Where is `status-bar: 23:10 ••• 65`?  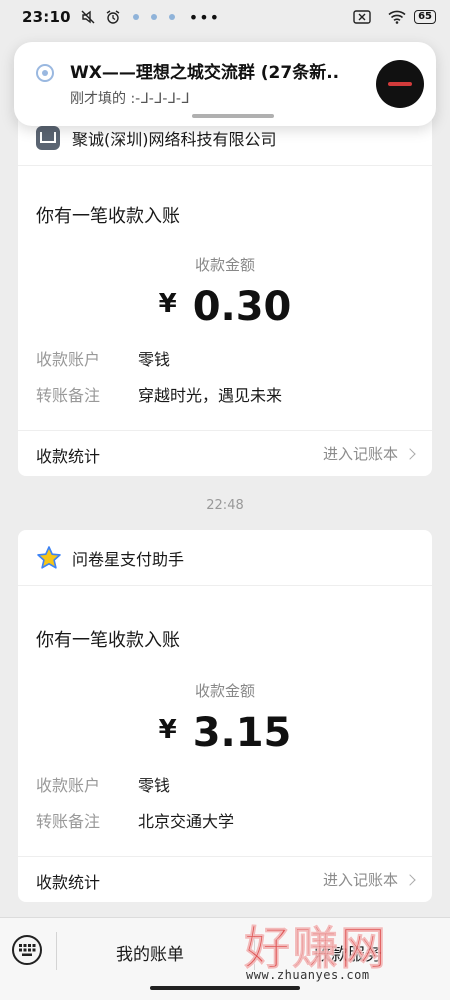
status-bar: 23:10 ••• 65 is located at coordinates (225, 17).